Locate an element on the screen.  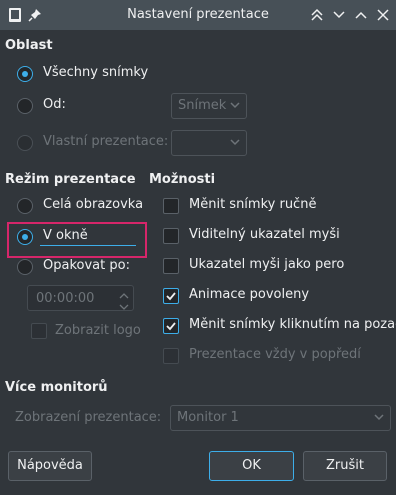
loop-label: Opakovat po: is located at coordinates (86, 265).